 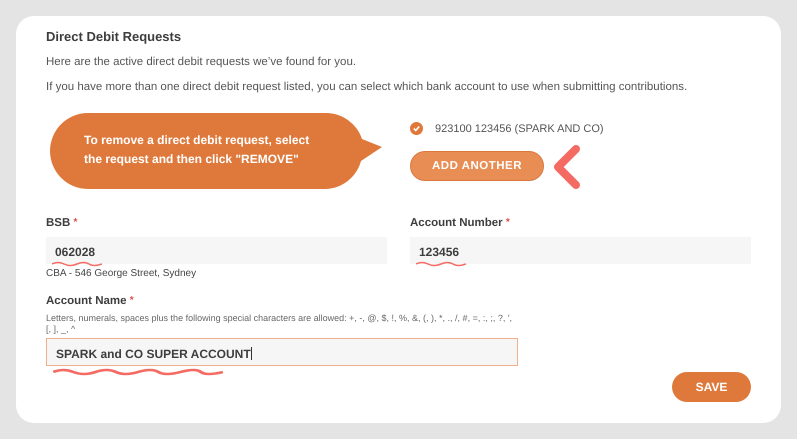 I want to click on checkbox, so click(x=416, y=128).